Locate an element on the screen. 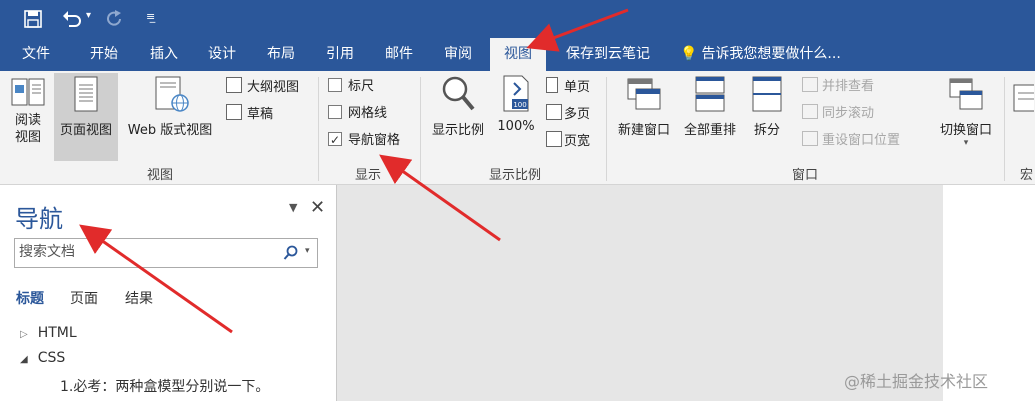 The width and height of the screenshot is (1035, 401). zoom-100-button: 100 100% is located at coordinates (516, 103).